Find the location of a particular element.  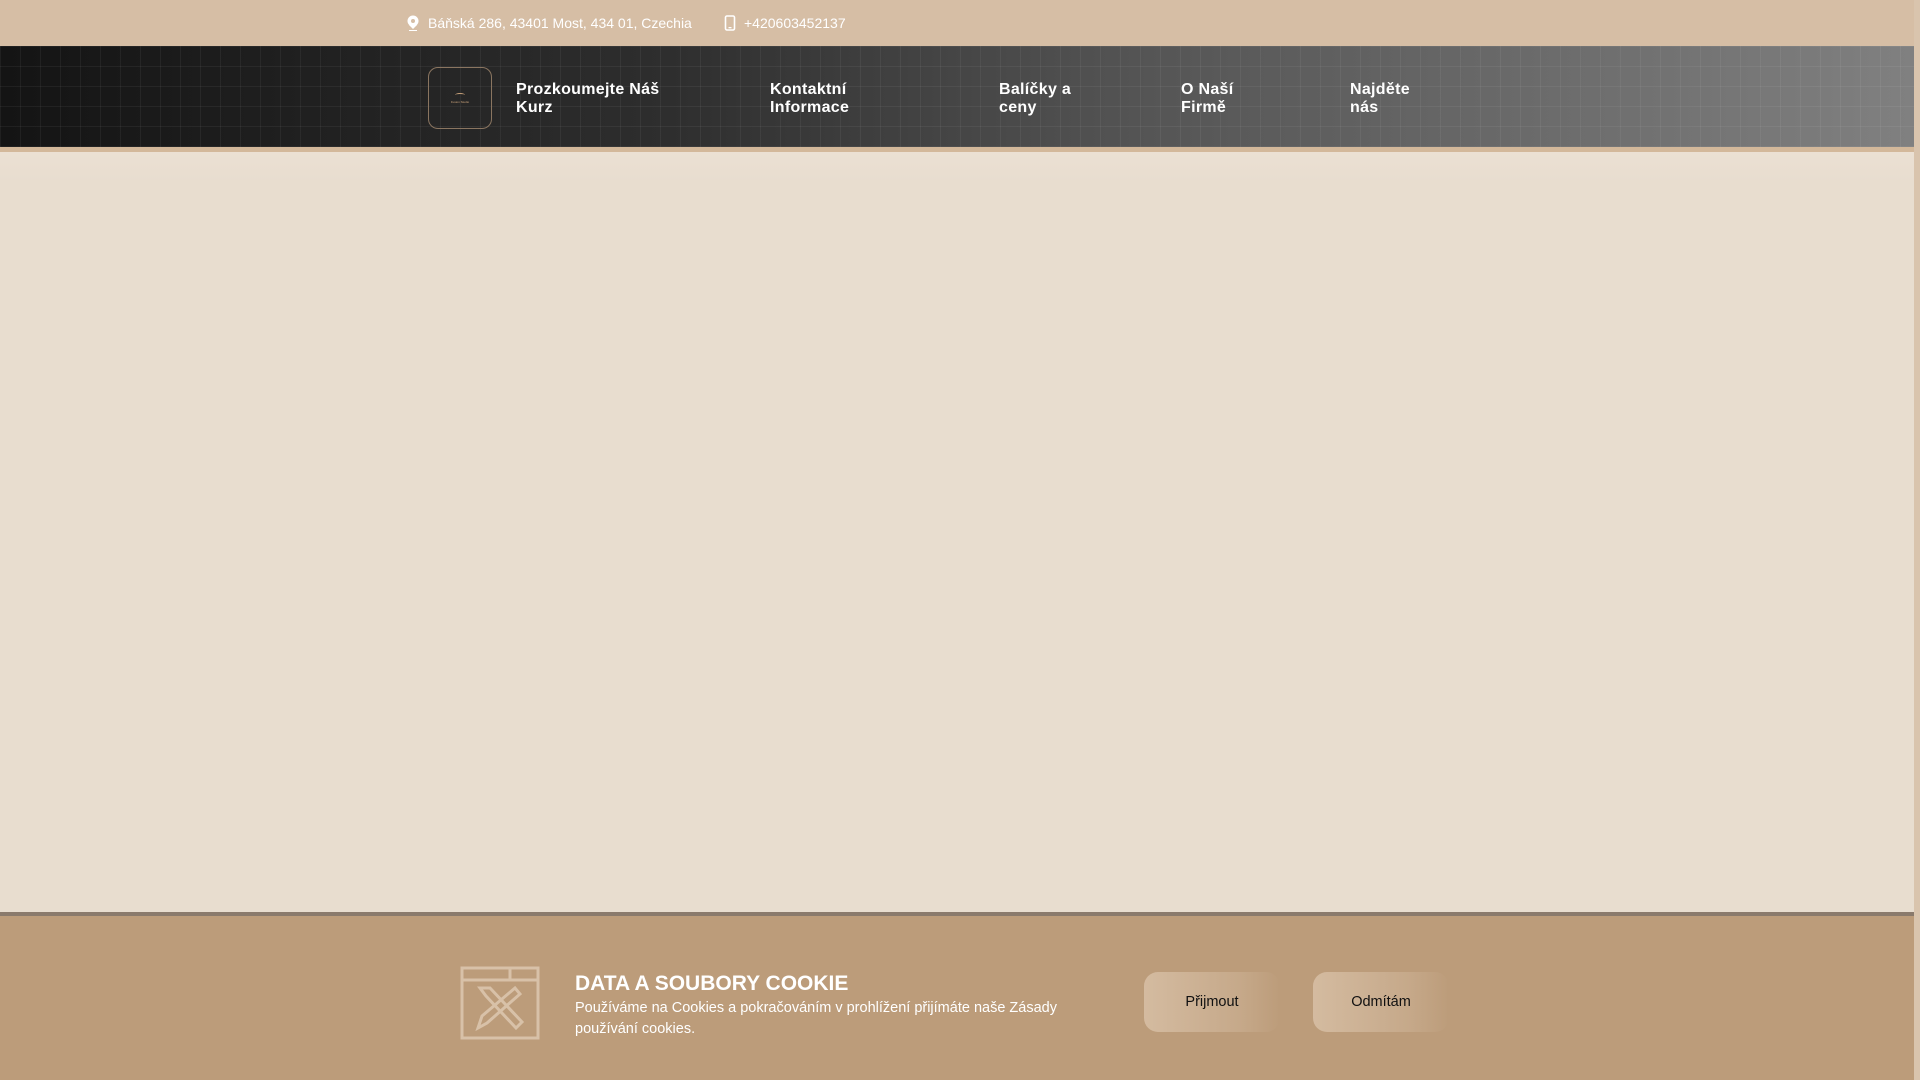

logo-mark-icon is located at coordinates (460, 94).